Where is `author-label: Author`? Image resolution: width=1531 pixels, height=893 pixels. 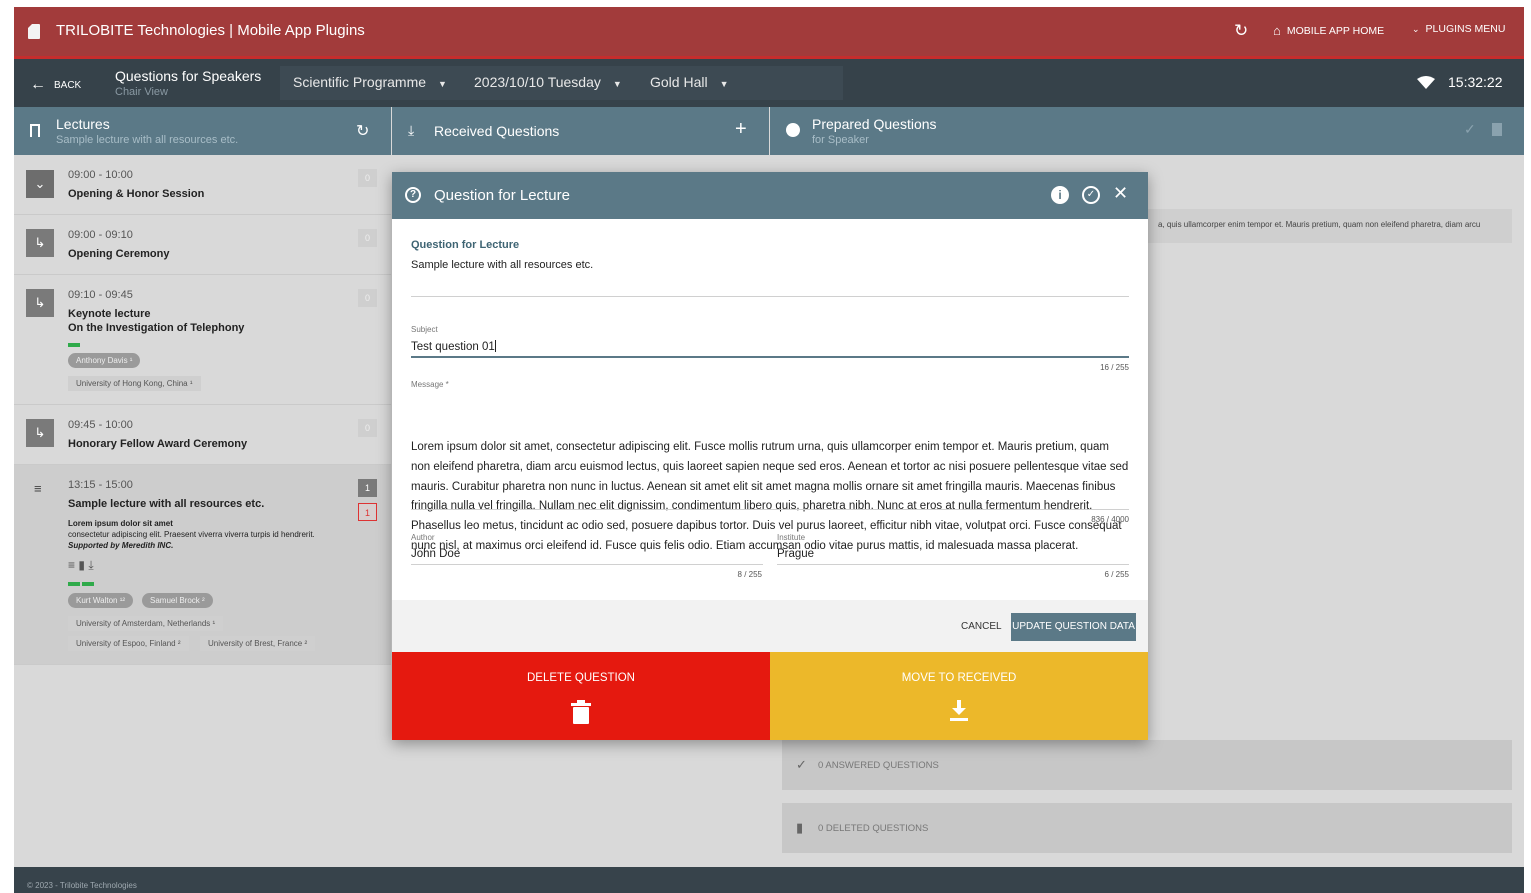
author-label: Author is located at coordinates (423, 537).